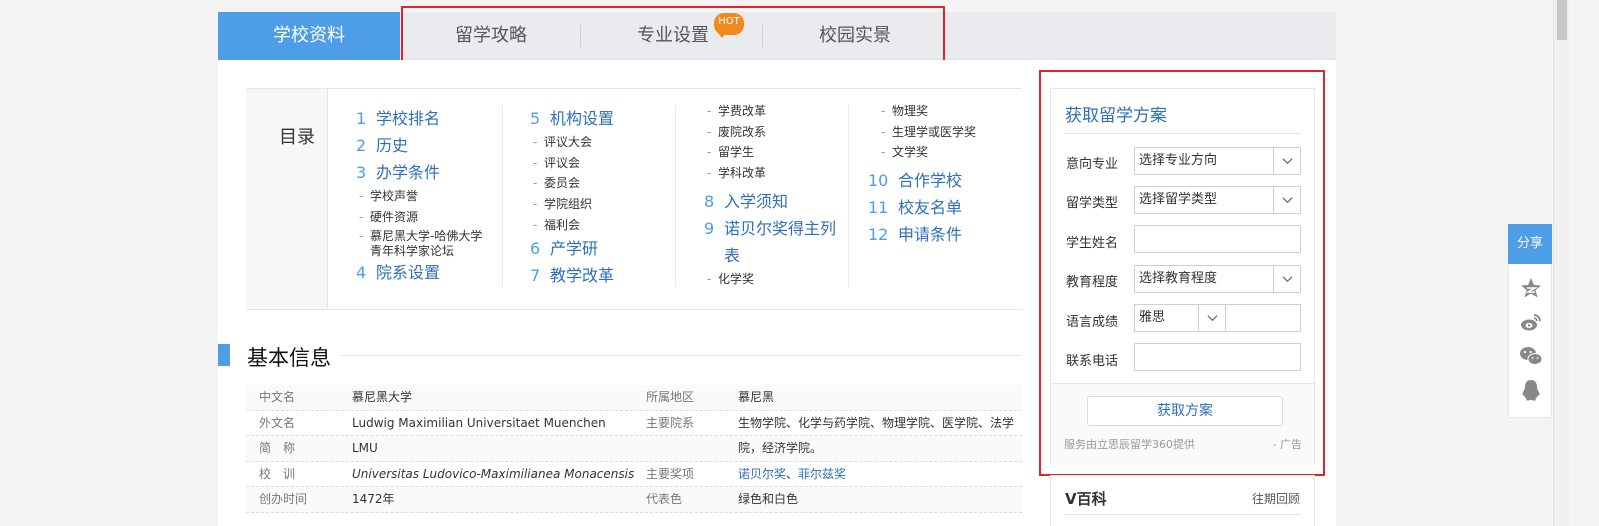 Image resolution: width=1599 pixels, height=526 pixels. Describe the element at coordinates (287, 199) in the screenshot. I see `toc-label: 目录` at that location.